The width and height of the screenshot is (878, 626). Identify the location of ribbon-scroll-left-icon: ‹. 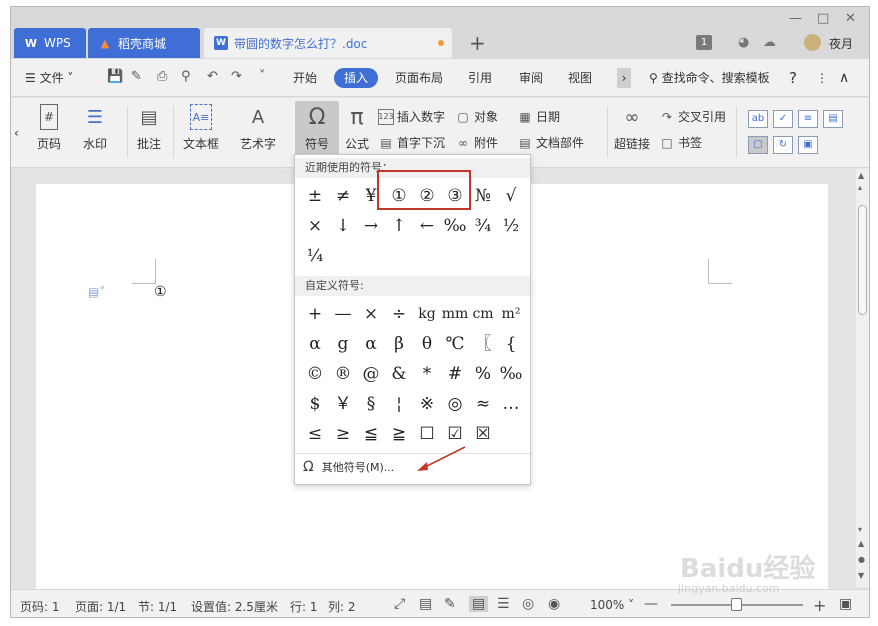
(16, 133).